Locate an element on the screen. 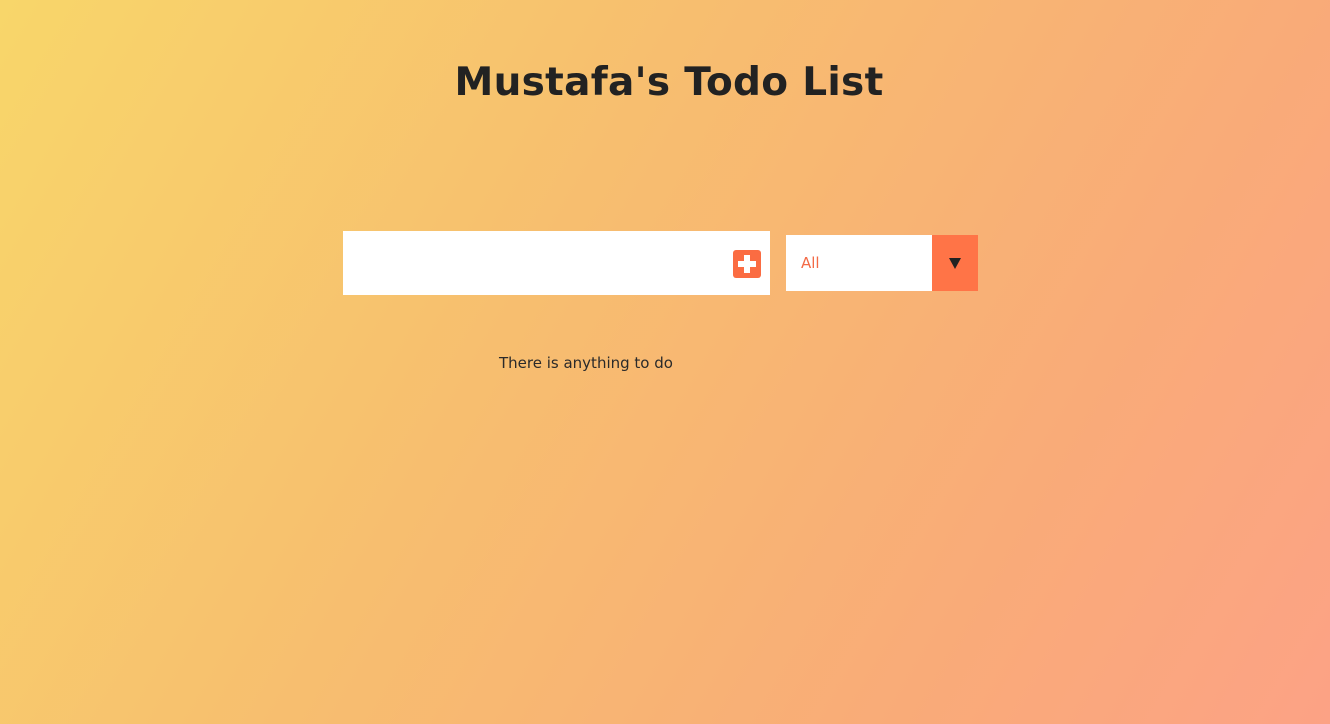  filter-dropdown-button is located at coordinates (955, 263).